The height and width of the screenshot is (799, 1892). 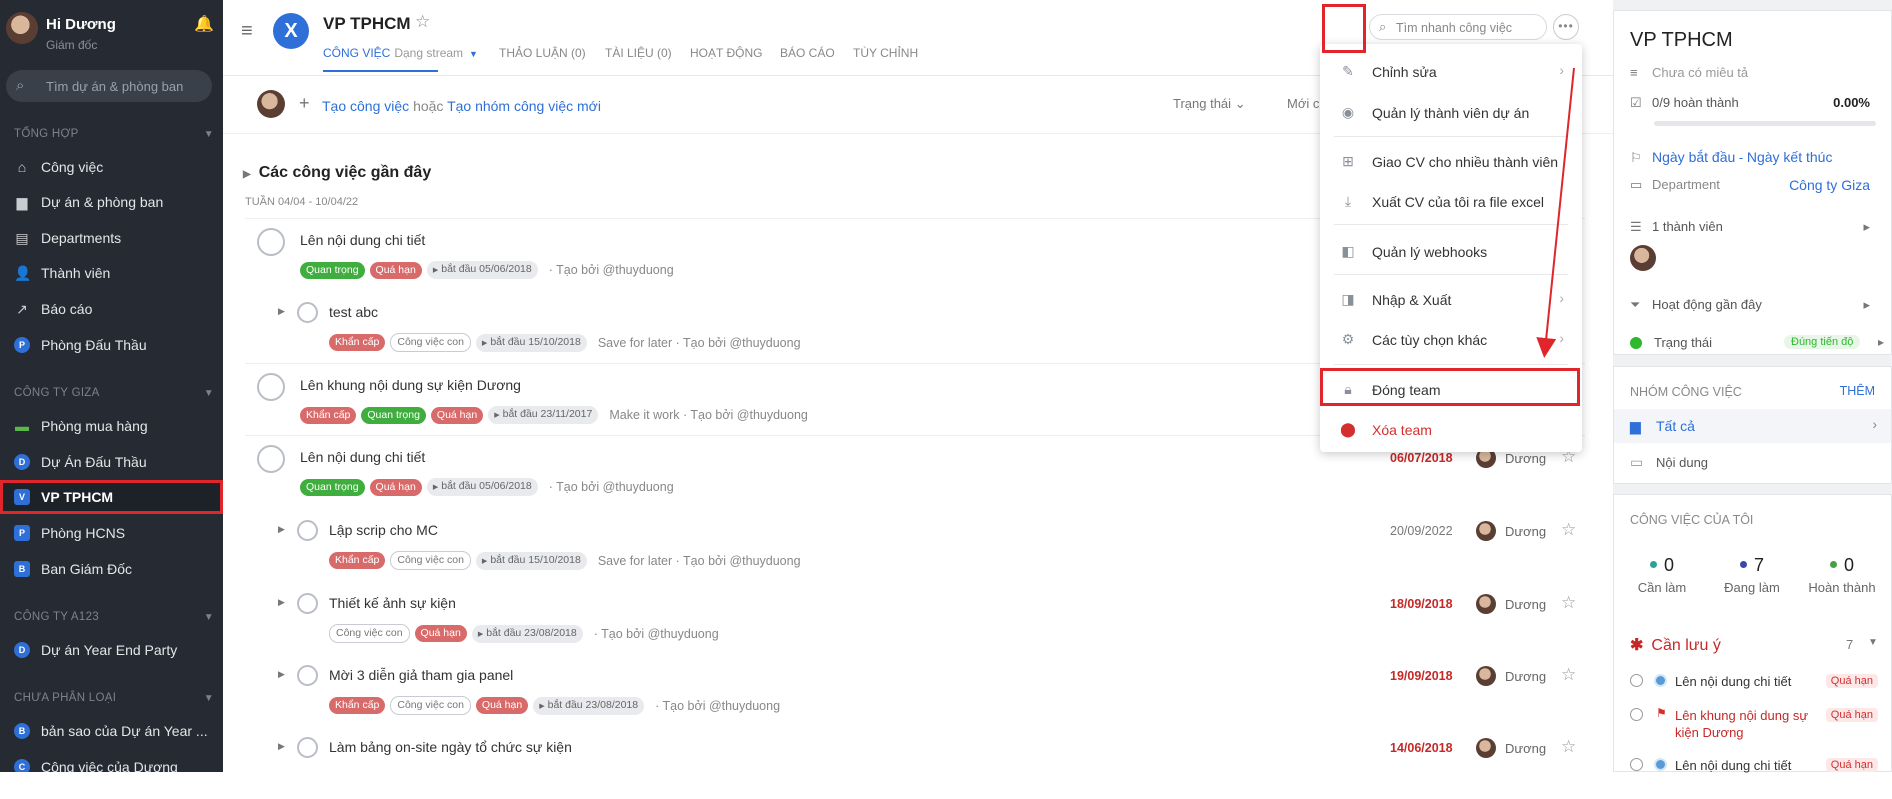 What do you see at coordinates (1755, 227) in the screenshot?
I see `members-row: ☰ 1 thành viên ▸` at bounding box center [1755, 227].